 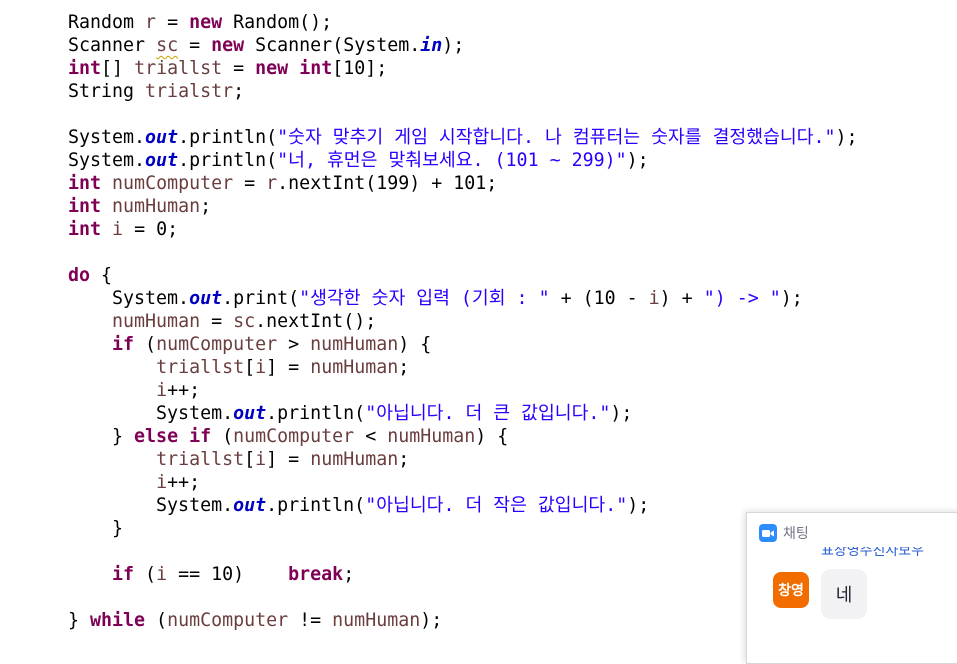 What do you see at coordinates (250, 367) in the screenshot?
I see `code-token: [` at bounding box center [250, 367].